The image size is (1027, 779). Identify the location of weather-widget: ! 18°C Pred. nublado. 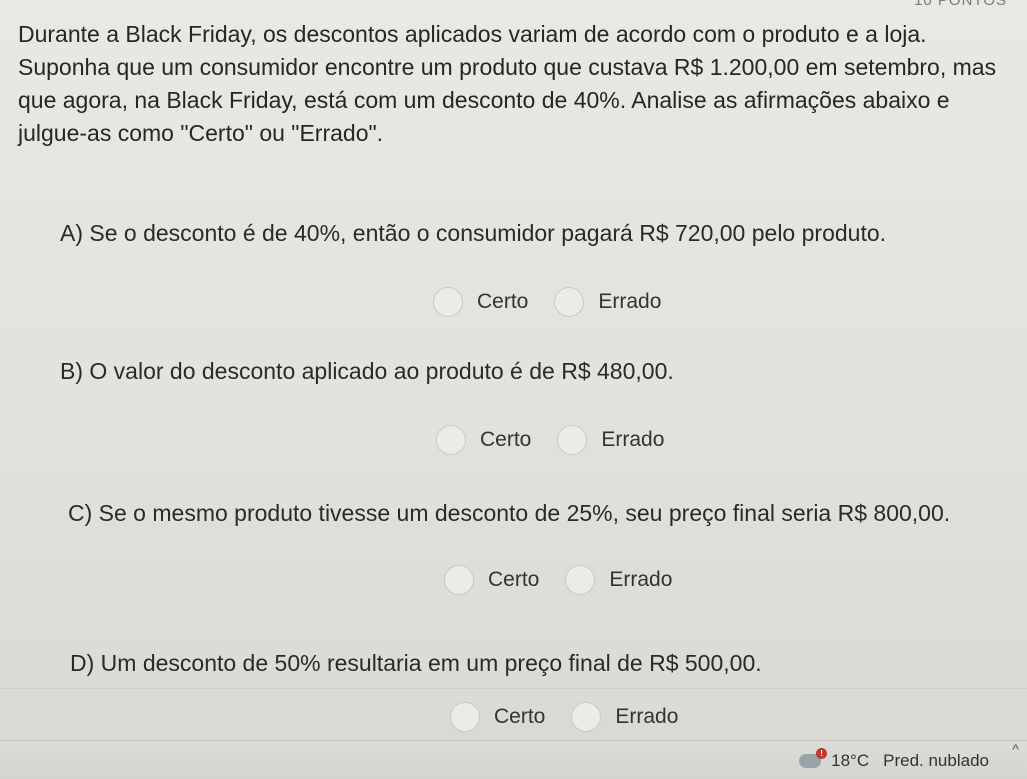
(894, 759).